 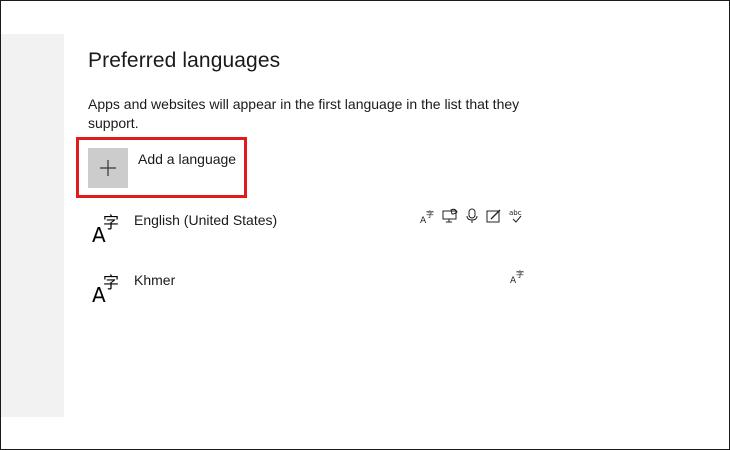 I want to click on language-item-khmer: A 字 Khmer A 字, so click(x=313, y=290).